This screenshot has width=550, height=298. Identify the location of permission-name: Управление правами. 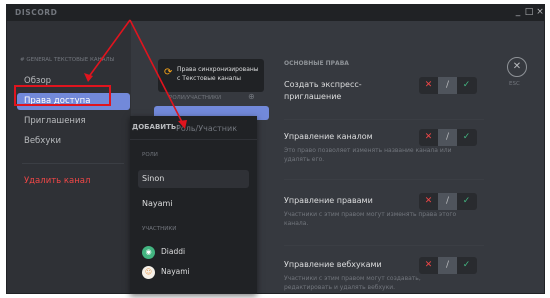
(328, 200).